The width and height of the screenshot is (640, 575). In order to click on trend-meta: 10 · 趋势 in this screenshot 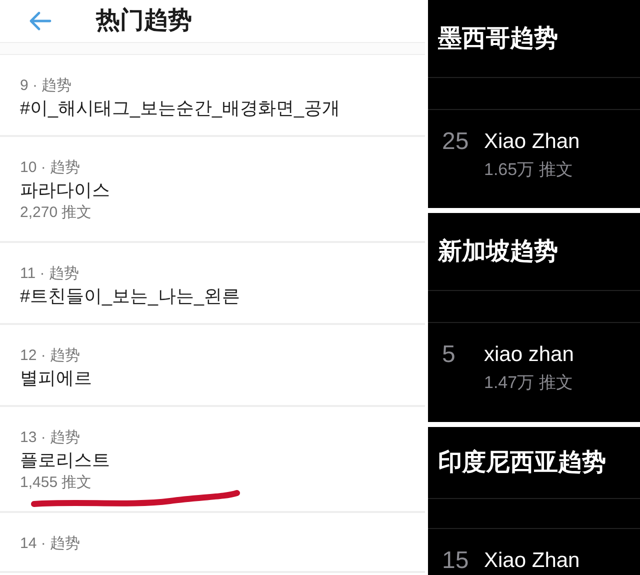, I will do `click(51, 168)`.